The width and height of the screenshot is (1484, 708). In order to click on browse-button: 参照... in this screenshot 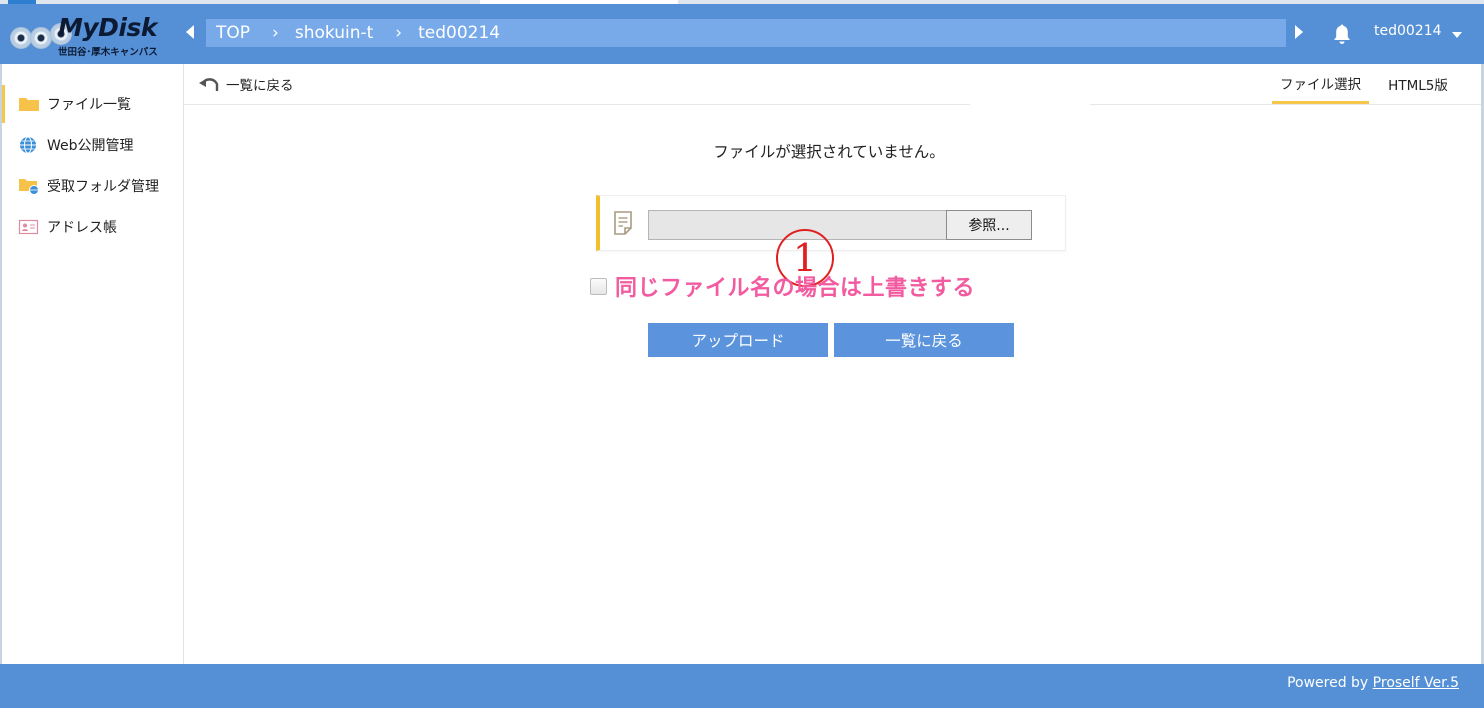, I will do `click(989, 225)`.